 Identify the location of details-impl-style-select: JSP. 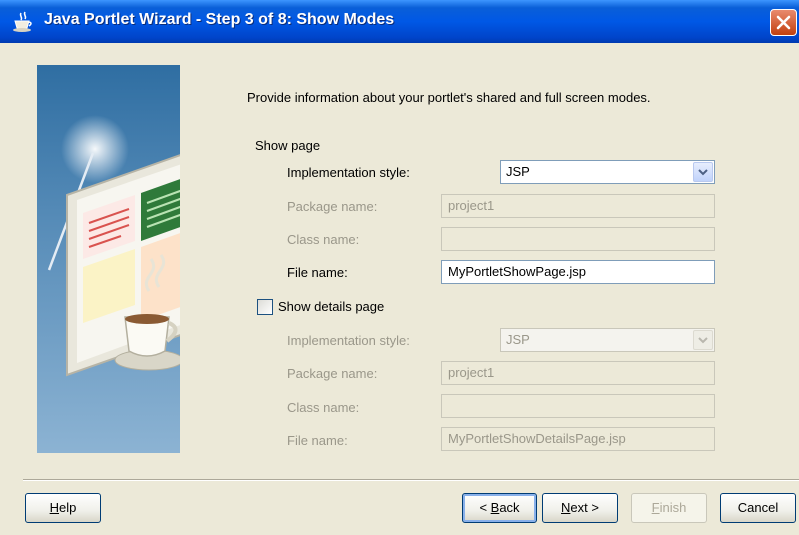
(607, 340).